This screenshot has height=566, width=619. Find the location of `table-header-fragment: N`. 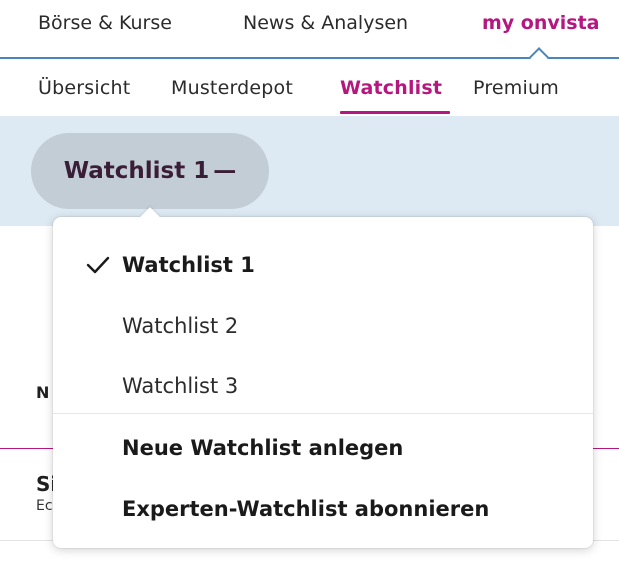

table-header-fragment: N is located at coordinates (43, 392).